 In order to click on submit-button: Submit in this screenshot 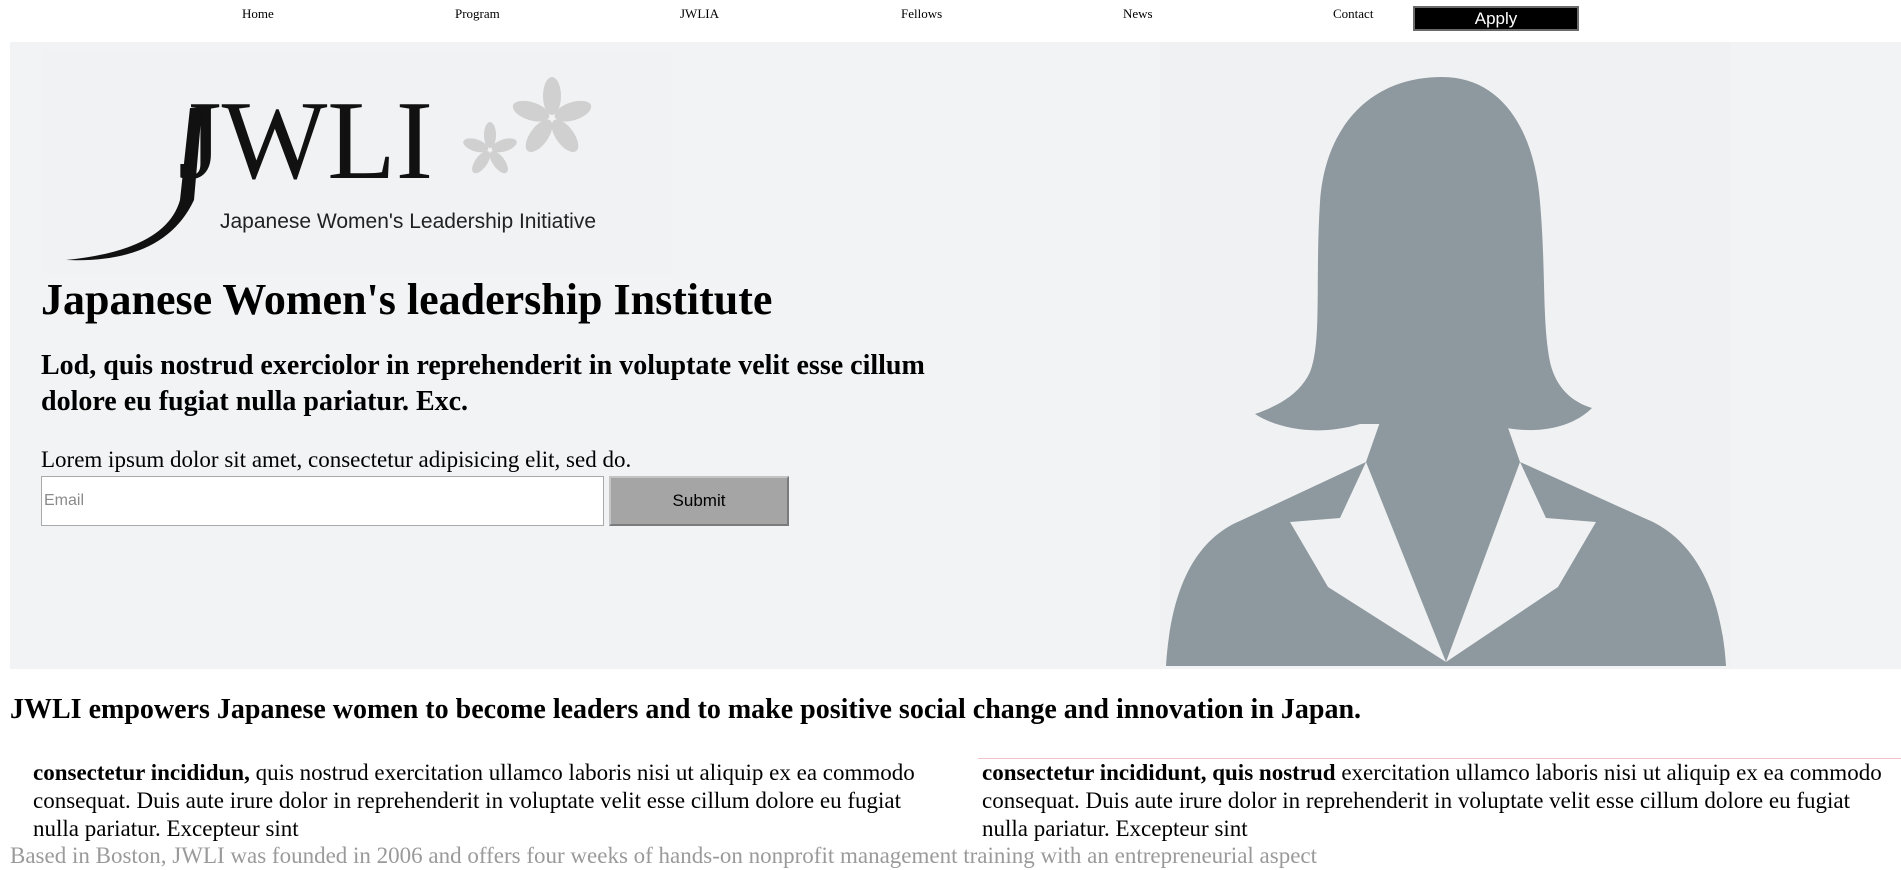, I will do `click(699, 501)`.